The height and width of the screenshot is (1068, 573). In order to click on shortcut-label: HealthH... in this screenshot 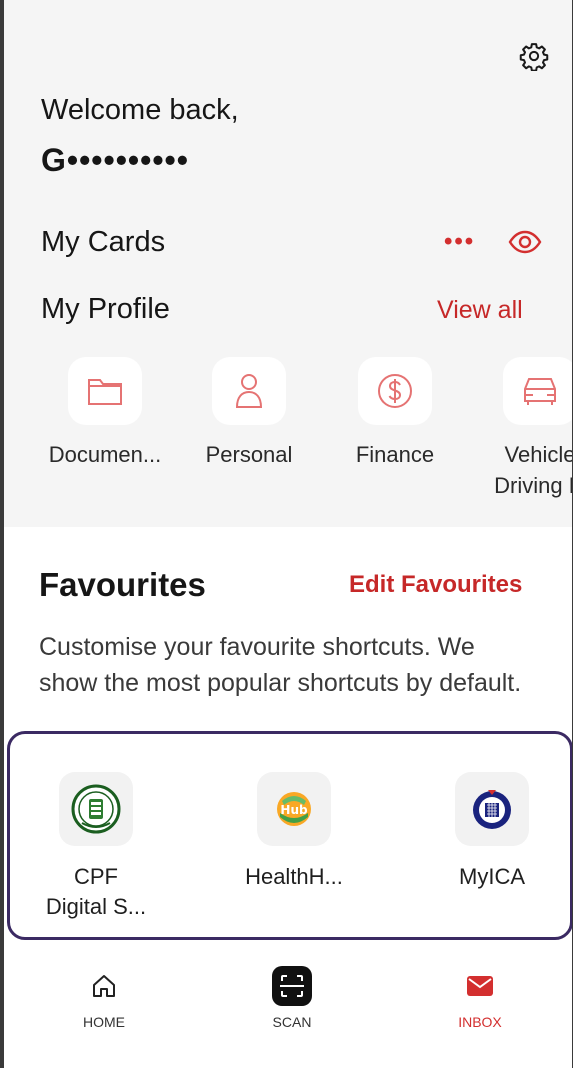, I will do `click(294, 876)`.